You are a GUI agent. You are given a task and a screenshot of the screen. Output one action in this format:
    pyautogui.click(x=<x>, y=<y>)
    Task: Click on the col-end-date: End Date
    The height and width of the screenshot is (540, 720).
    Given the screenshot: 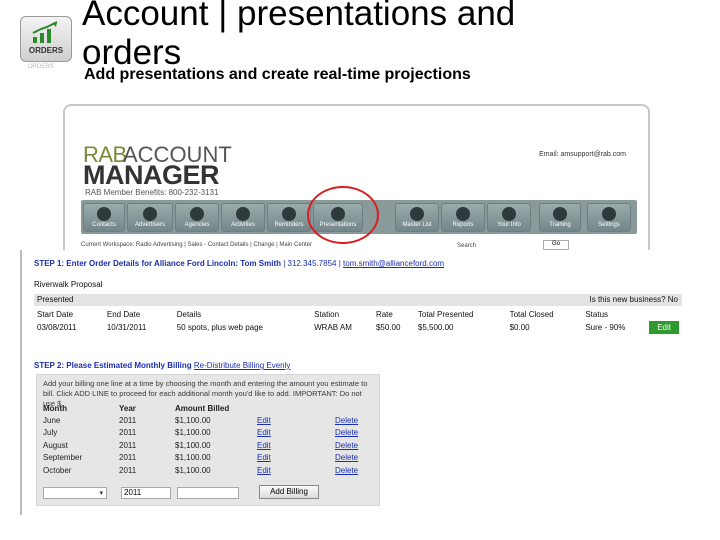 What is the action you would take?
    pyautogui.click(x=138, y=314)
    